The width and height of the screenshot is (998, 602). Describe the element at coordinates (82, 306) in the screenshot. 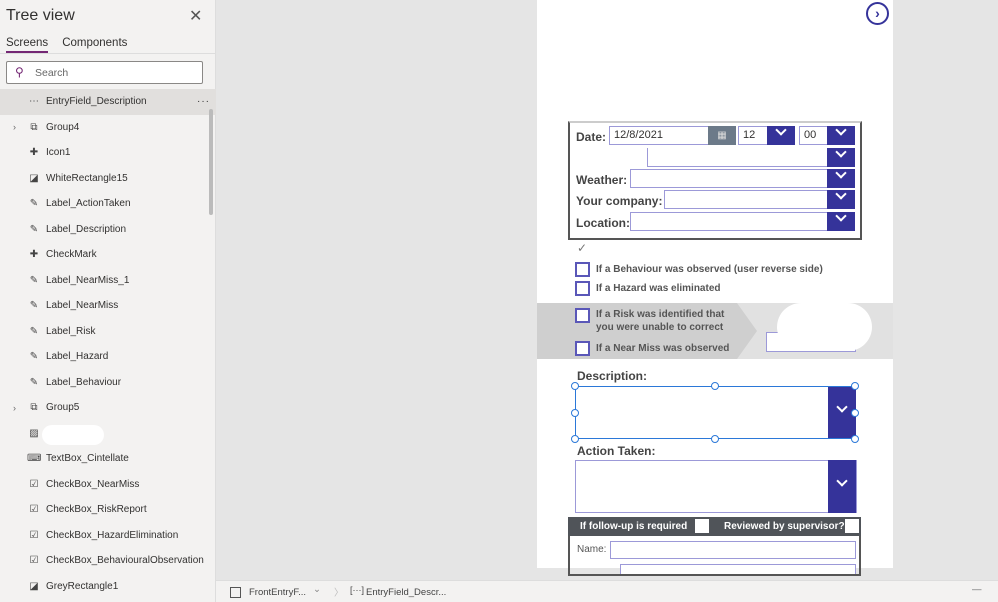

I see `tree-item-label: Label_NearMiss` at that location.